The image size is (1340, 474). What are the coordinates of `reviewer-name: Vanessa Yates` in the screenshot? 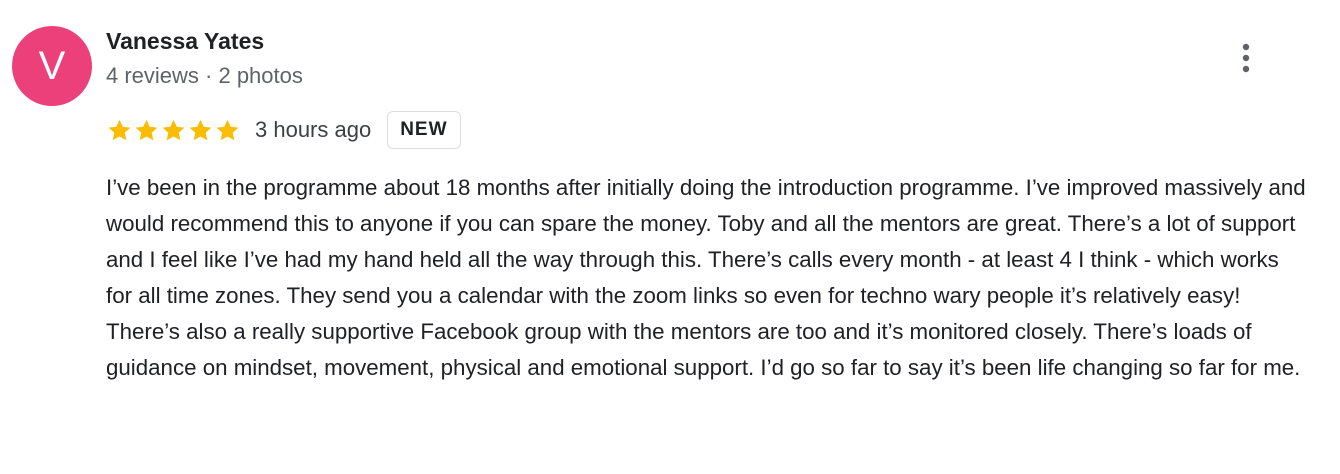 It's located at (185, 41).